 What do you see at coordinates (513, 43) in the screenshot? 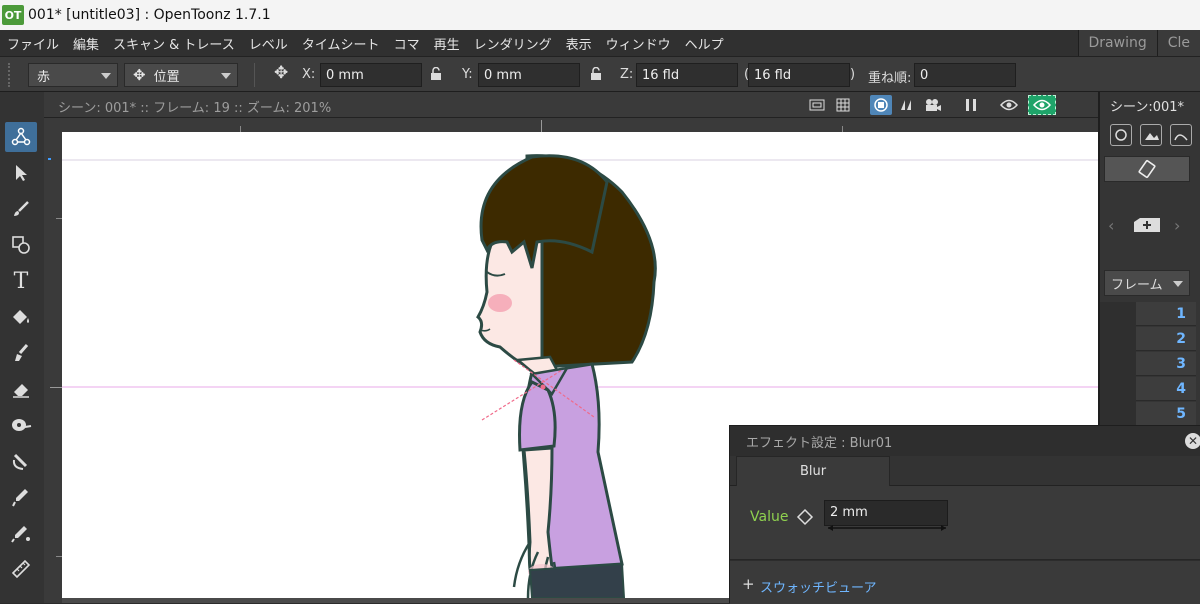
I see `menu-render: レンダリング` at bounding box center [513, 43].